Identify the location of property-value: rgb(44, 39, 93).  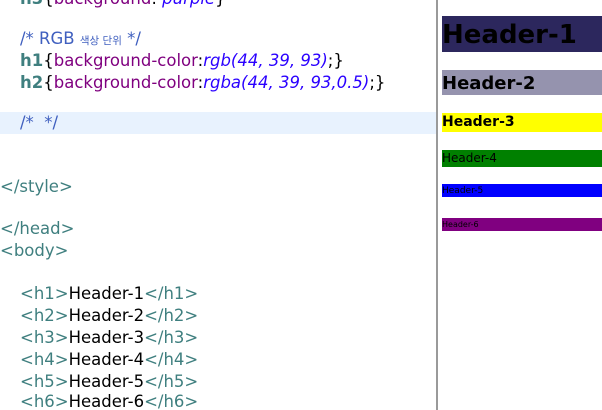
(265, 60).